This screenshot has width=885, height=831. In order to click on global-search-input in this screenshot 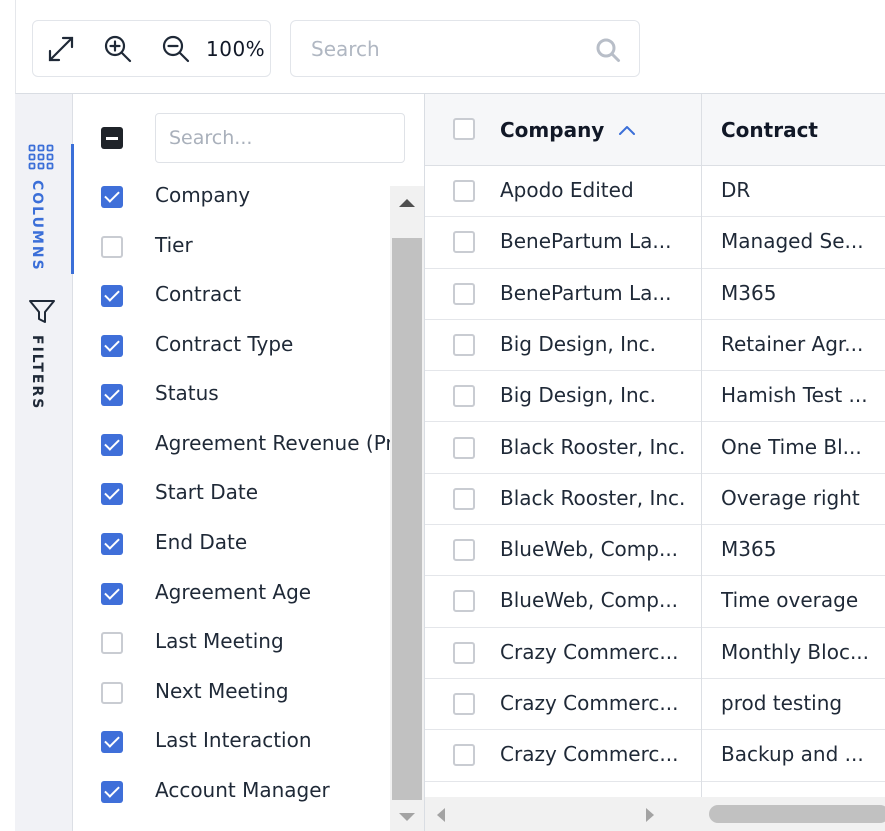, I will do `click(441, 48)`.